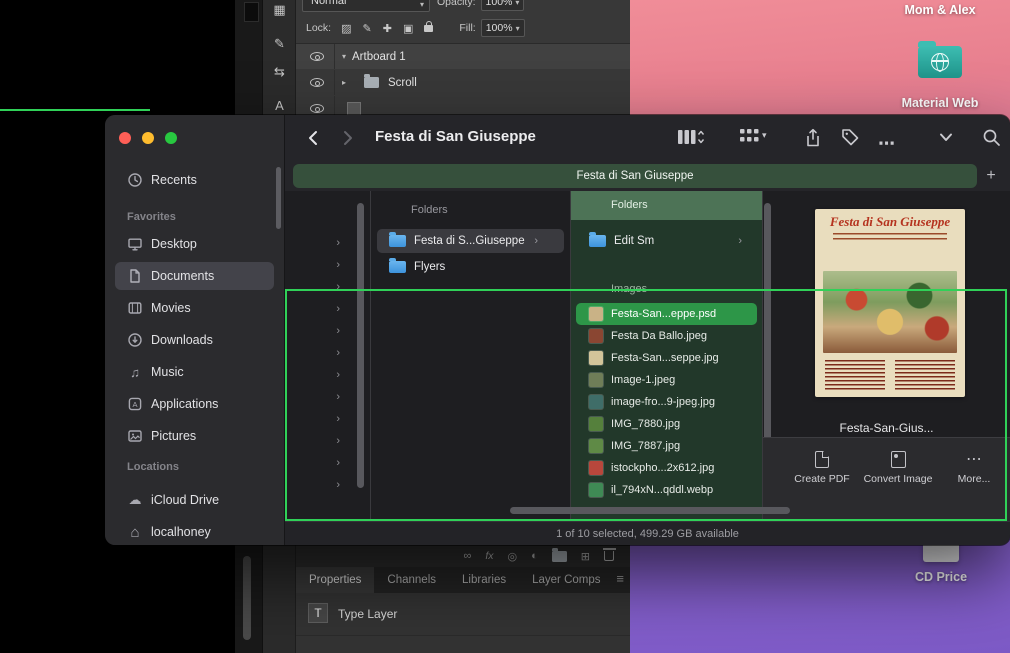 The height and width of the screenshot is (653, 1010). I want to click on sidebar-scrollbar, so click(278, 198).